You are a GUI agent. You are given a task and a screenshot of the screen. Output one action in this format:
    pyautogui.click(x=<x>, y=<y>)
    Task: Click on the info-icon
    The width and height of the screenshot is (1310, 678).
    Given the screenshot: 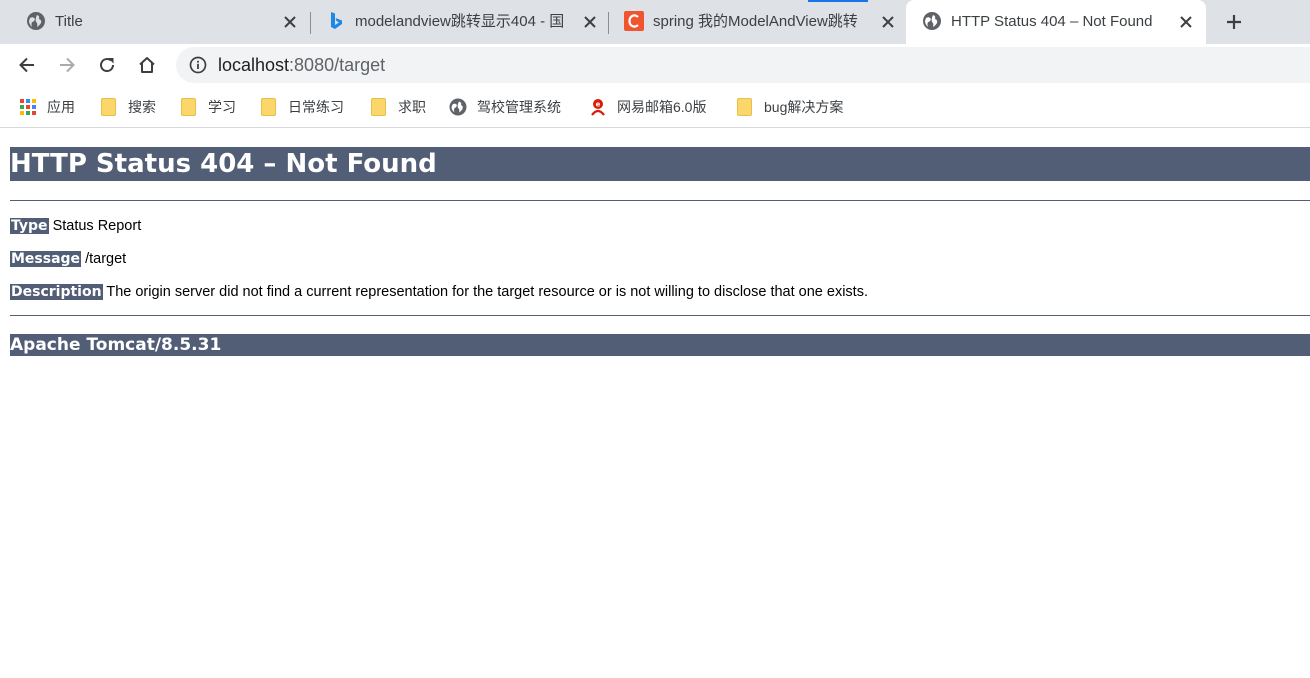 What is the action you would take?
    pyautogui.click(x=198, y=65)
    